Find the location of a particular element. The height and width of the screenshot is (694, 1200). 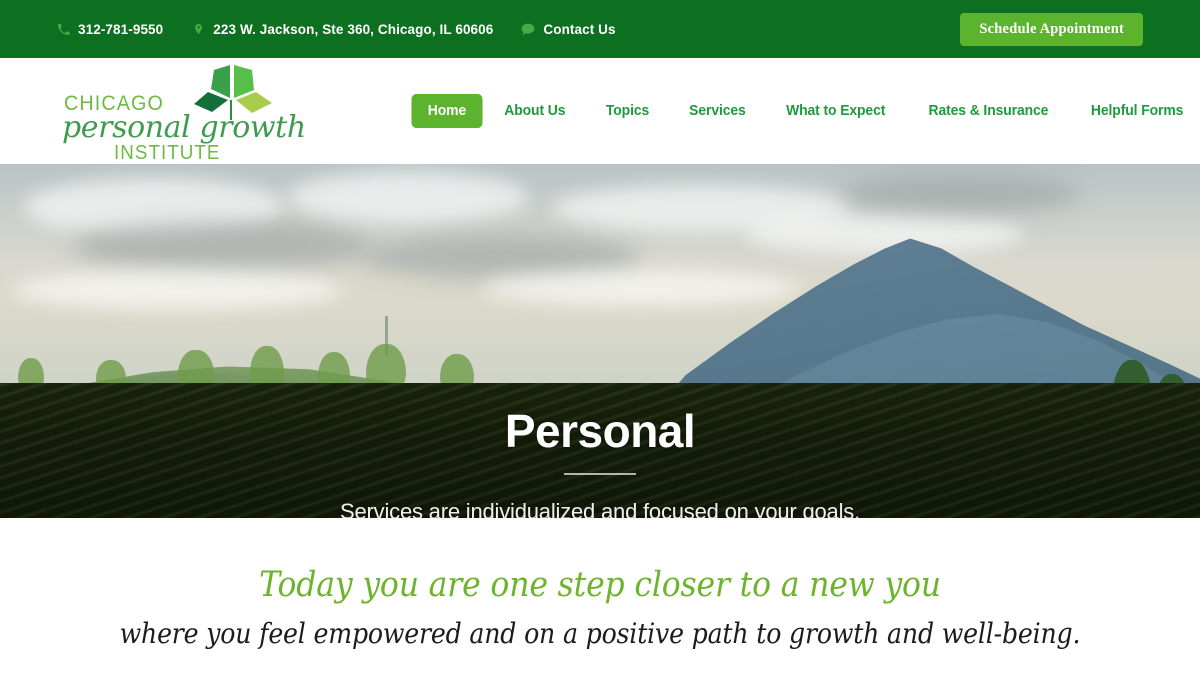

logo-wordmark: CHICAGO personal growth INSTITUTE is located at coordinates (181, 128).